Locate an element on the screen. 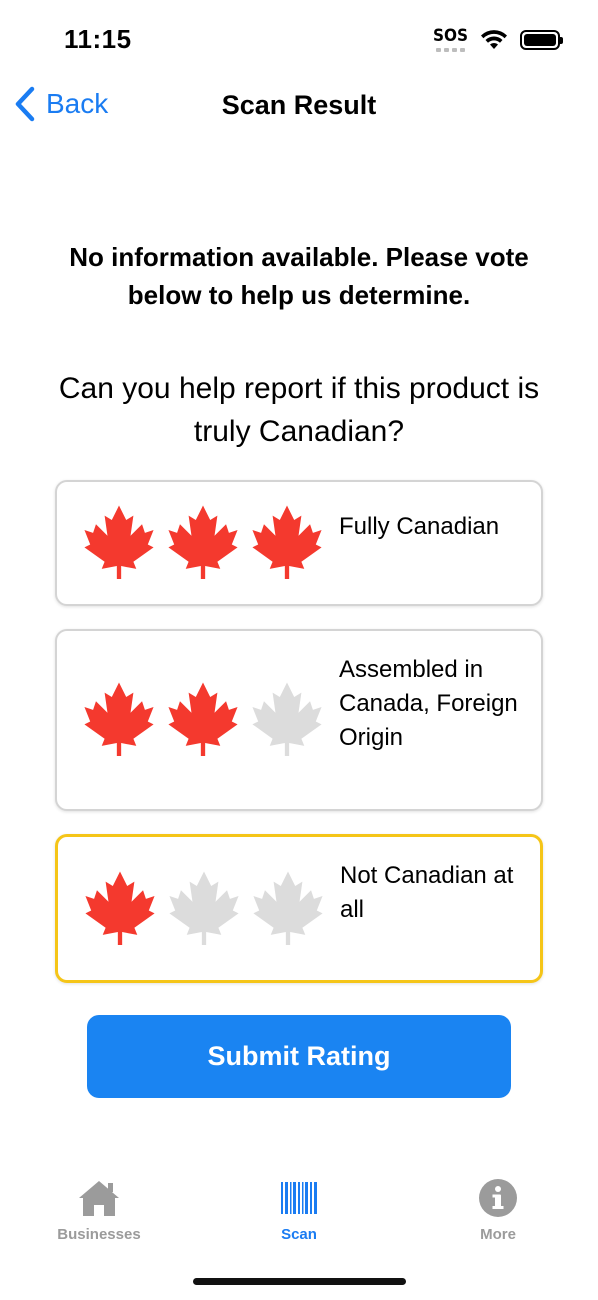 This screenshot has height=1300, width=598. navigation-bar: Back Scan Result is located at coordinates (299, 106).